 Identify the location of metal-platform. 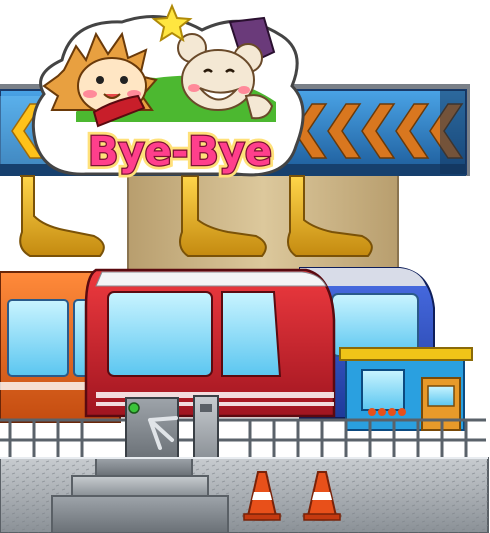
(244, 495).